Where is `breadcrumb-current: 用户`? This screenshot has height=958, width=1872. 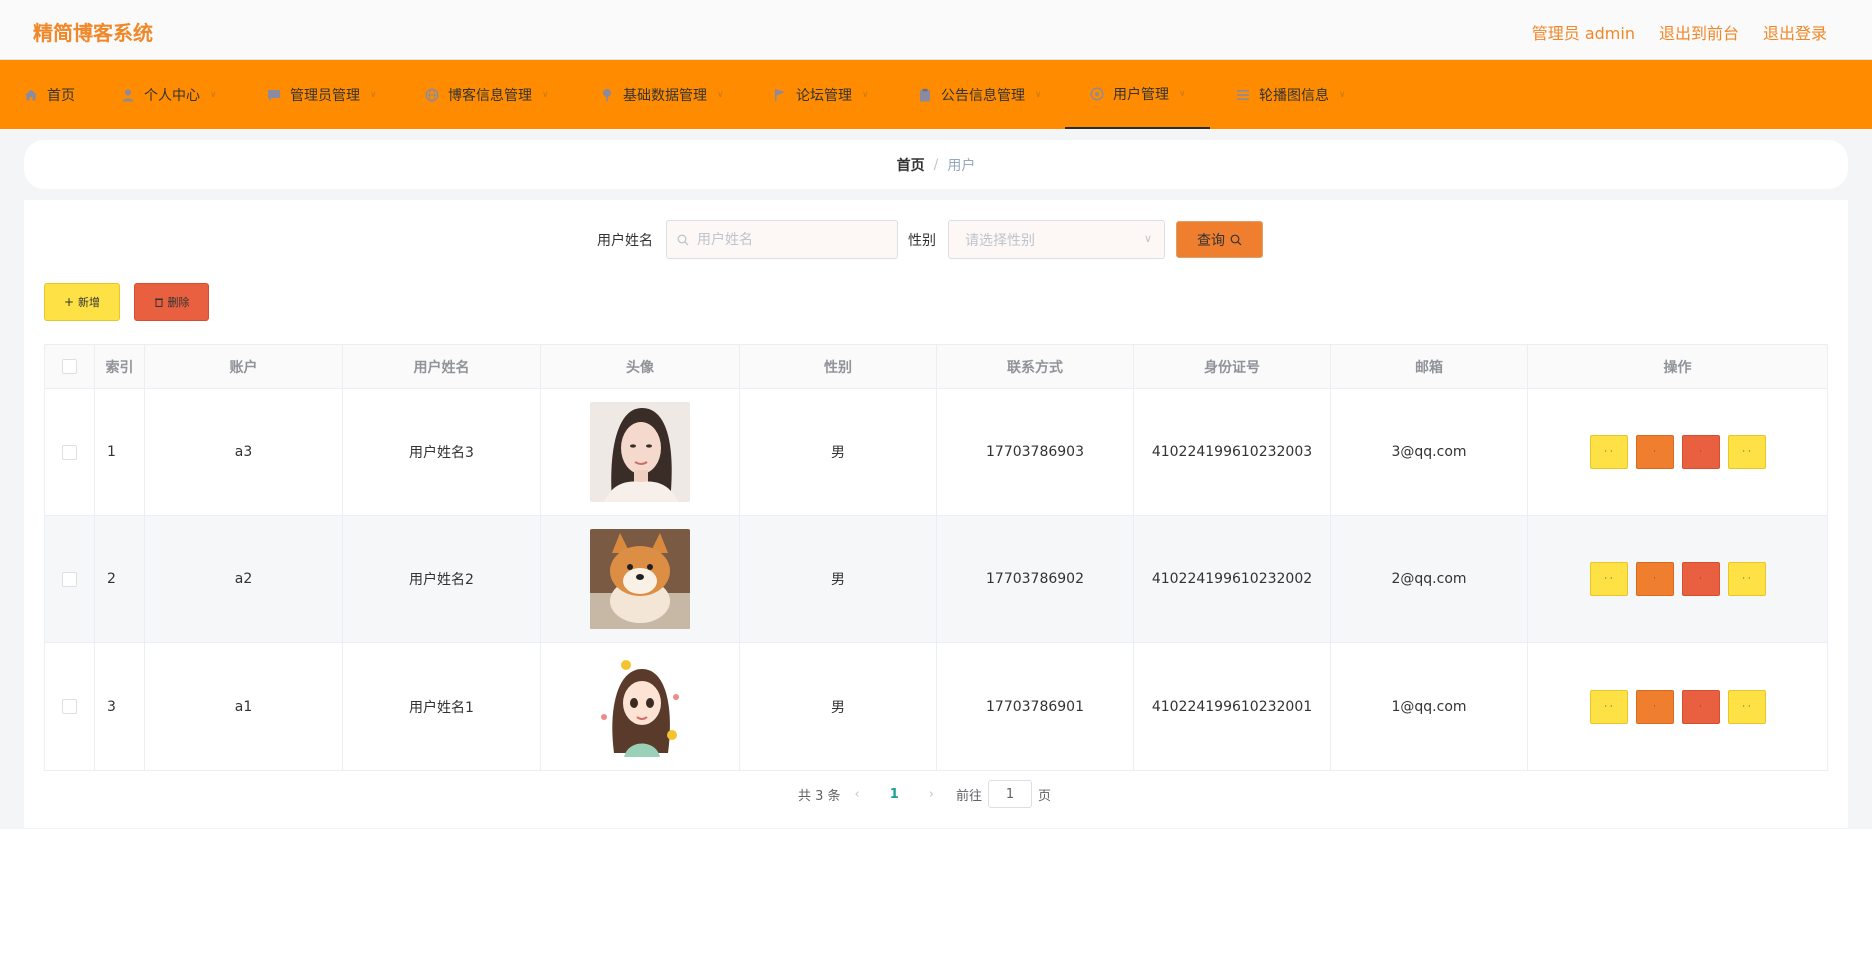 breadcrumb-current: 用户 is located at coordinates (961, 165).